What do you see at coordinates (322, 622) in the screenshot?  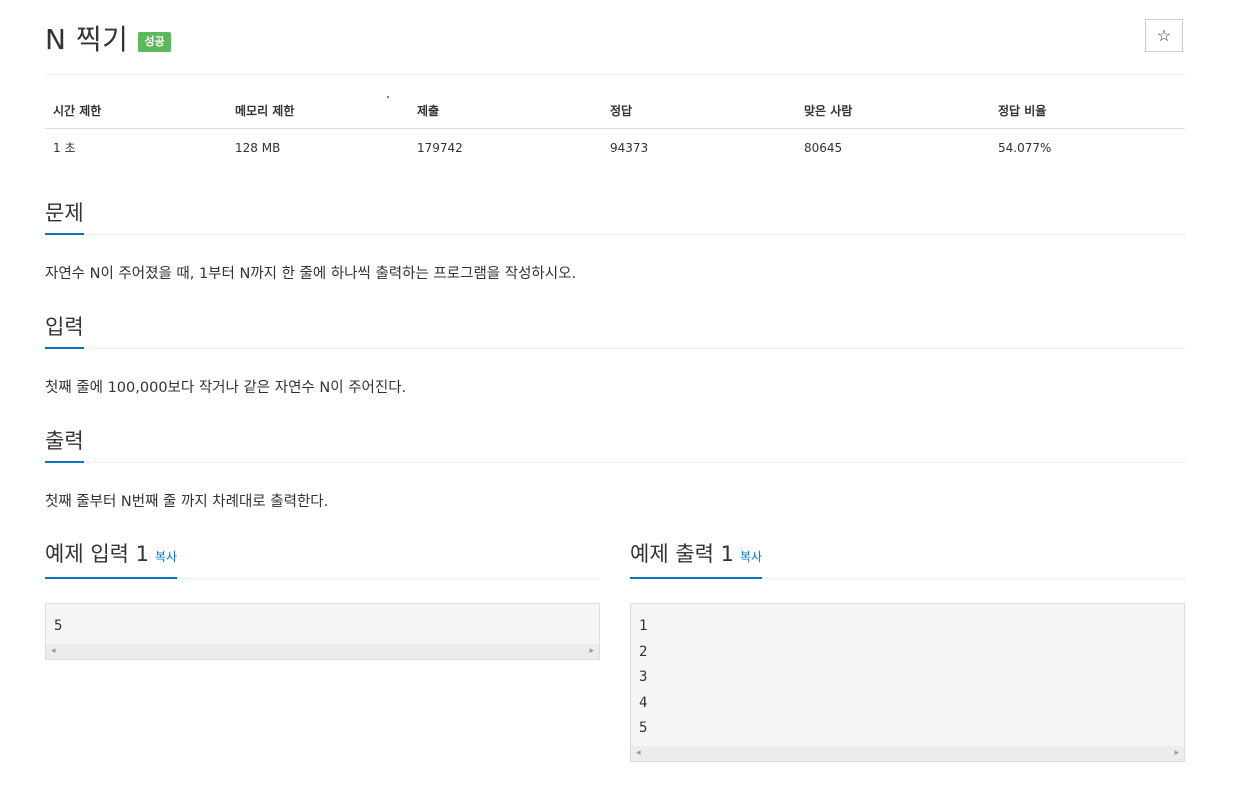 I see `sample-input-lines: 5` at bounding box center [322, 622].